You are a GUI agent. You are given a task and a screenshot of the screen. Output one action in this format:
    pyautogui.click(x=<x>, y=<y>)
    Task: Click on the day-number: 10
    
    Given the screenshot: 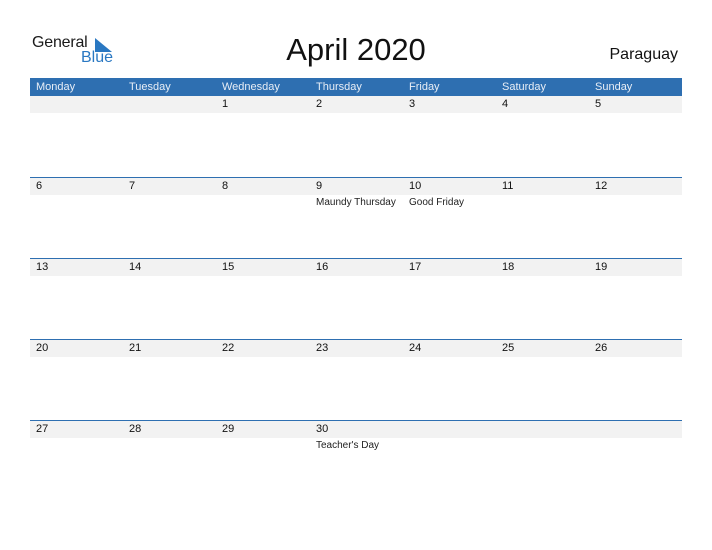 What is the action you would take?
    pyautogui.click(x=415, y=186)
    